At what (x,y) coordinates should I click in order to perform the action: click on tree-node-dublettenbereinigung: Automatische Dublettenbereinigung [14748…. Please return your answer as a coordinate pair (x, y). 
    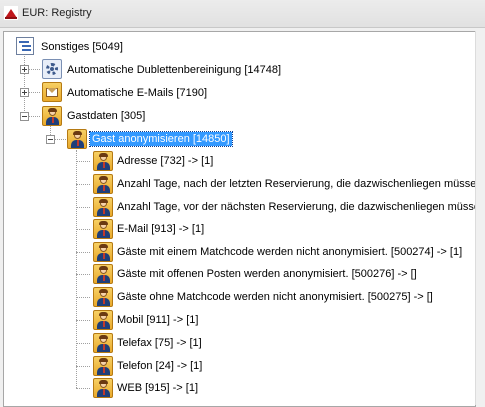
    Looking at the image, I should click on (174, 70).